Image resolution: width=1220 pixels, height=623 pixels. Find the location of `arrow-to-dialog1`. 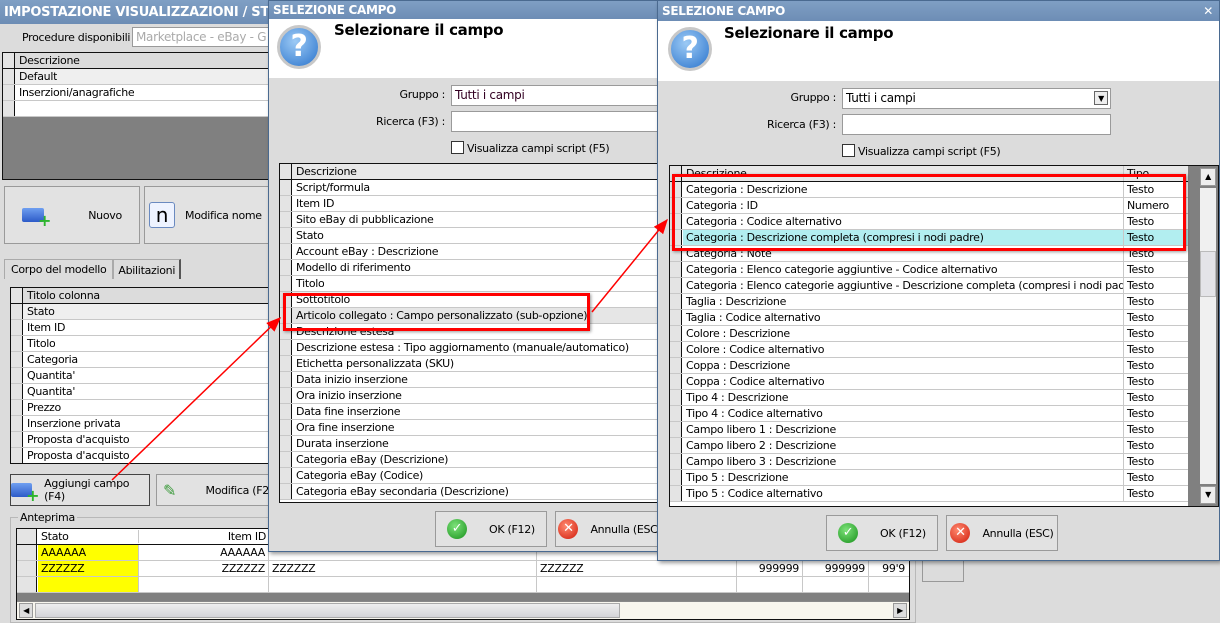

arrow-to-dialog1 is located at coordinates (196, 398).